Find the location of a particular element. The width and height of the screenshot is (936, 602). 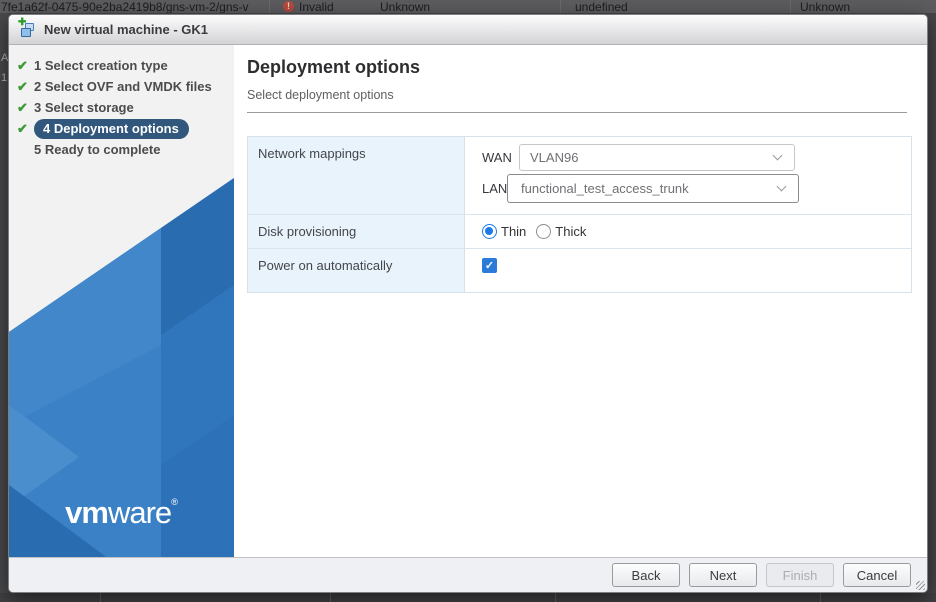

lan-selected-value: functional_test_access_trunk is located at coordinates (605, 188).